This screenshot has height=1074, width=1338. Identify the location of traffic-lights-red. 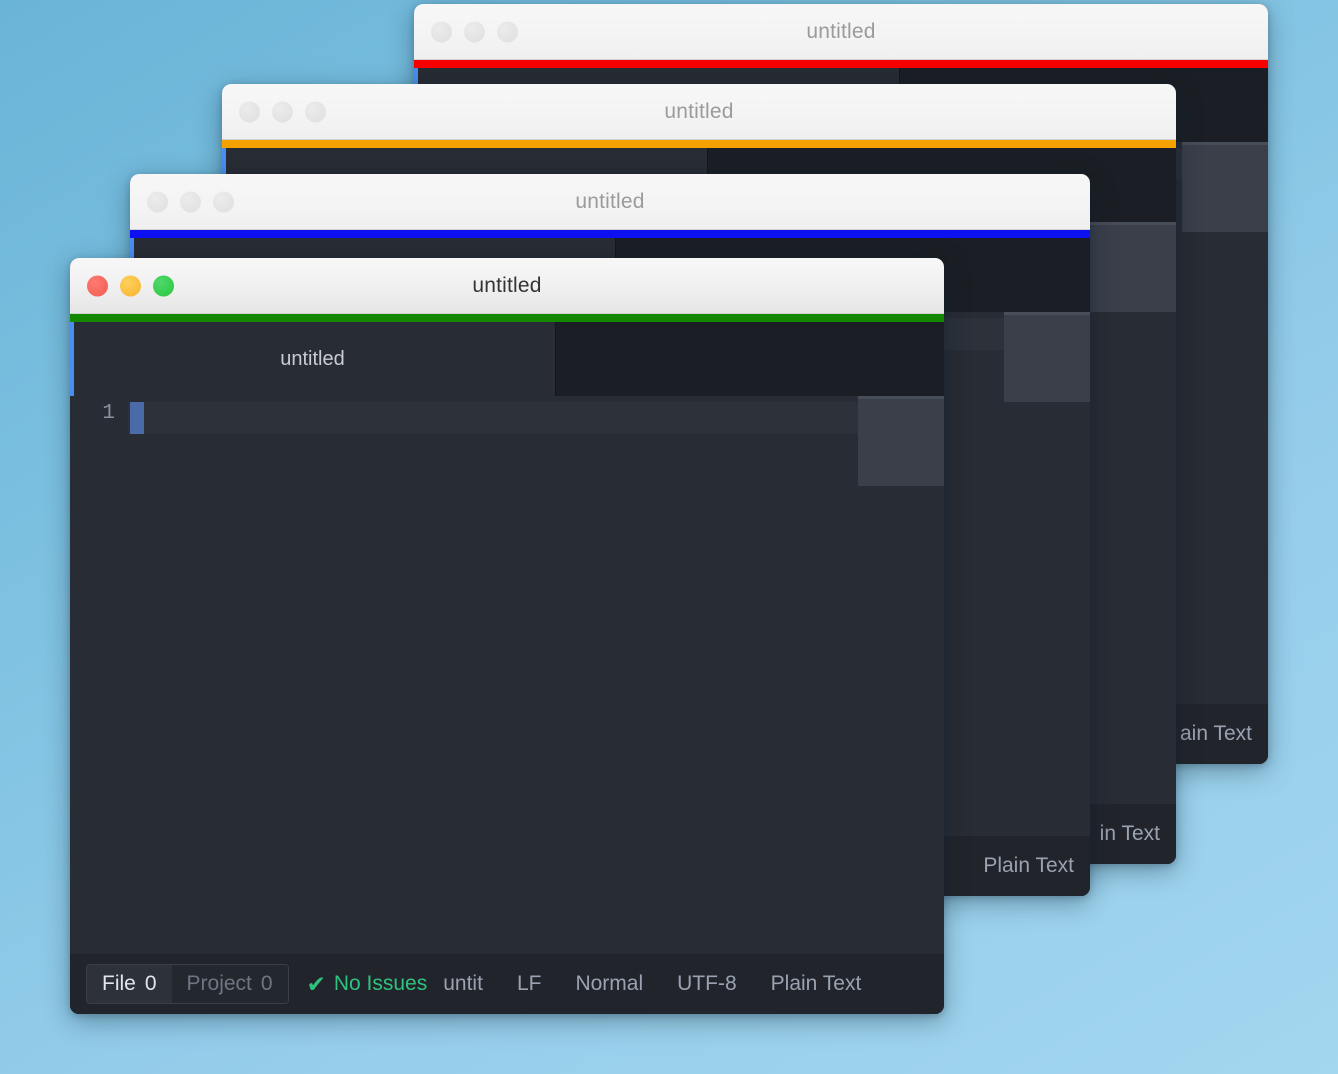
(474, 31).